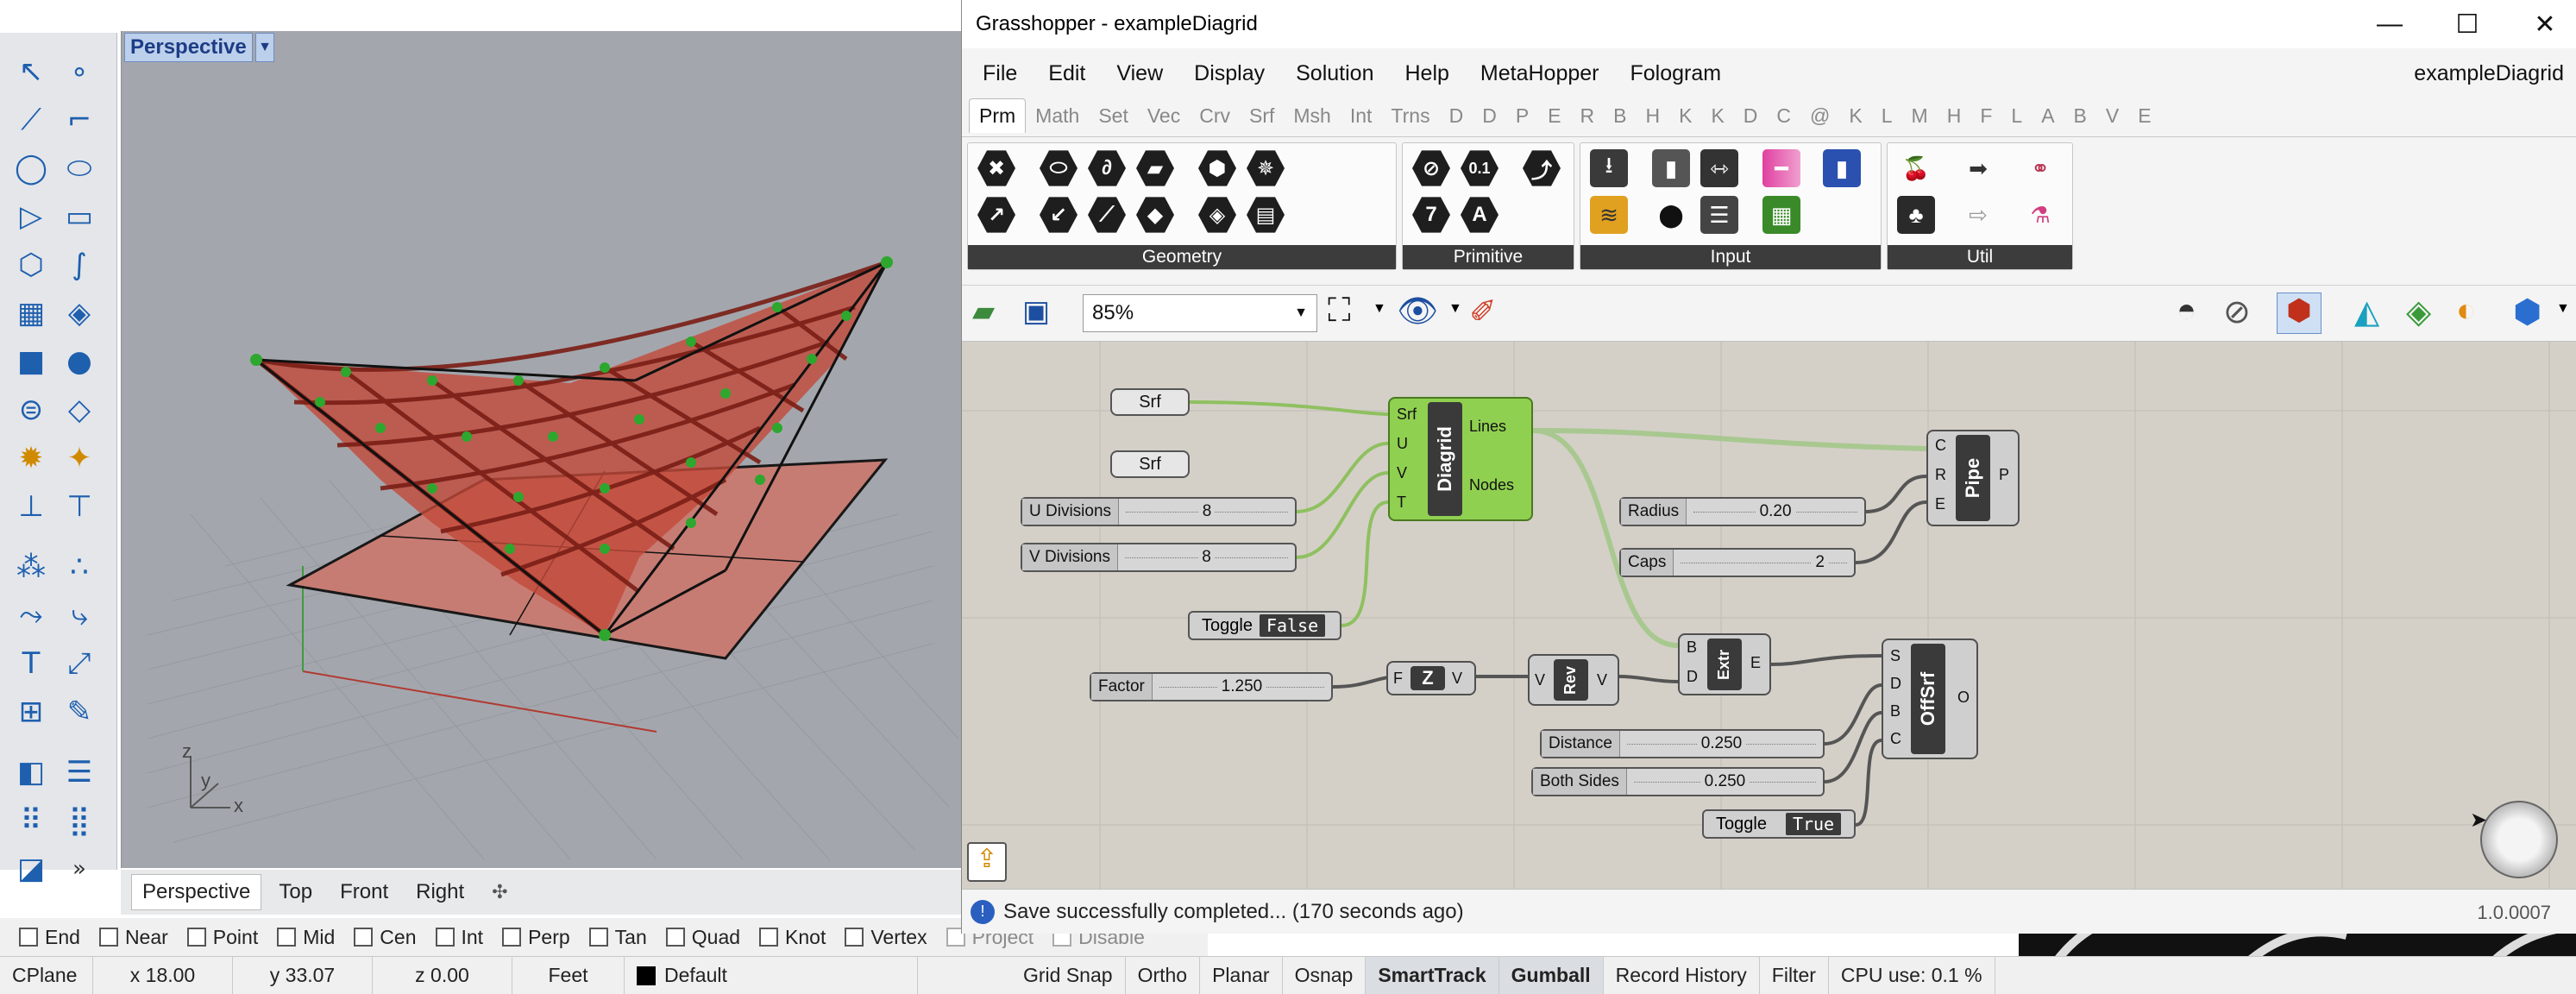 The width and height of the screenshot is (2576, 994). What do you see at coordinates (2040, 214) in the screenshot?
I see `flask-icon: ⚗` at bounding box center [2040, 214].